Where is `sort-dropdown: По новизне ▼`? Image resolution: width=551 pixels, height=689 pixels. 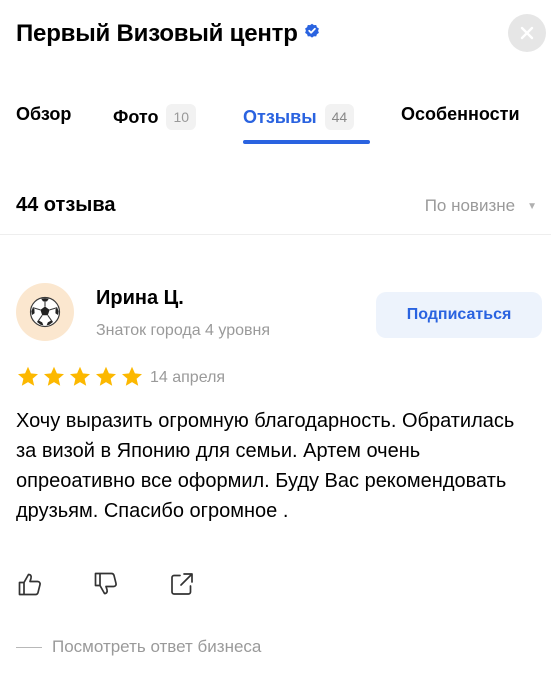 sort-dropdown: По новизне ▼ is located at coordinates (481, 206).